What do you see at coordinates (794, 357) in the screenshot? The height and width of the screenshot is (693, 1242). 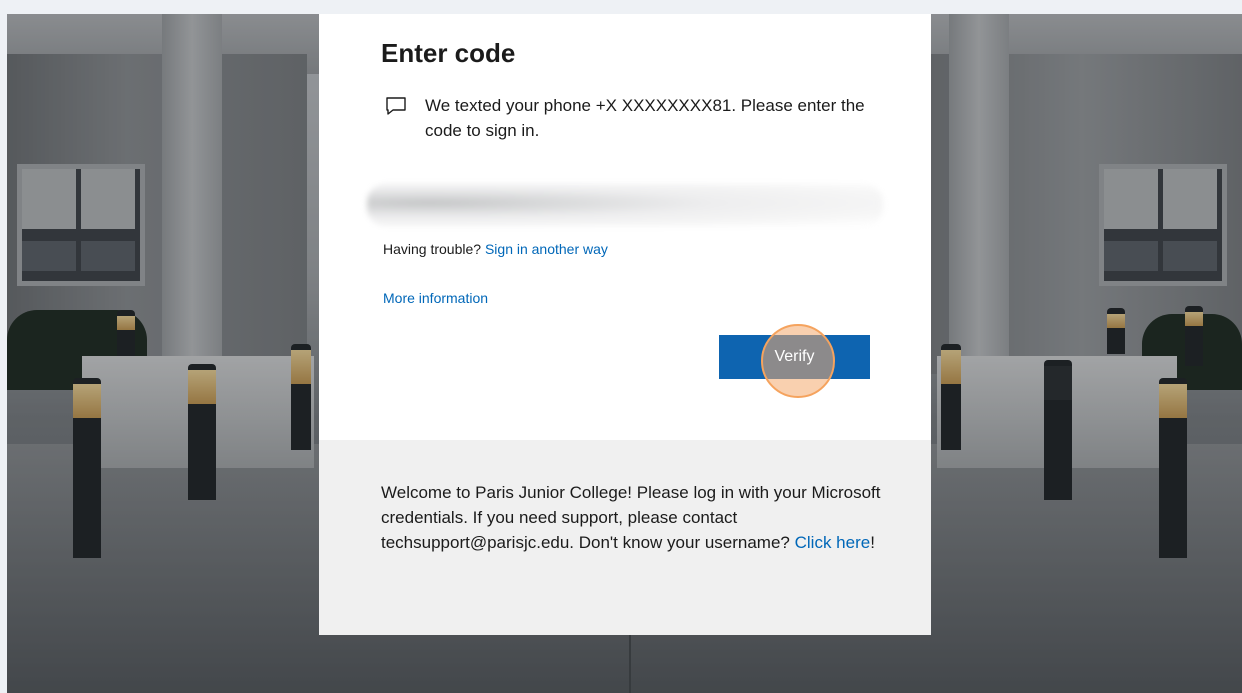 I see `verify-button` at bounding box center [794, 357].